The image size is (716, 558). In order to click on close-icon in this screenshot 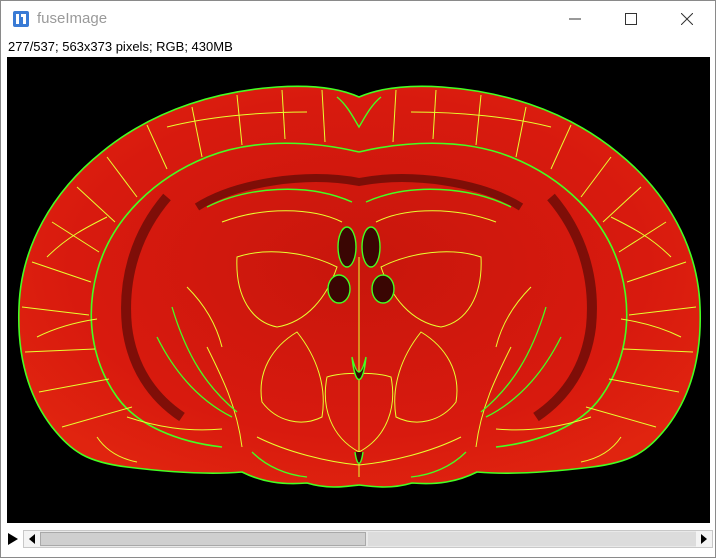, I will do `click(687, 19)`.